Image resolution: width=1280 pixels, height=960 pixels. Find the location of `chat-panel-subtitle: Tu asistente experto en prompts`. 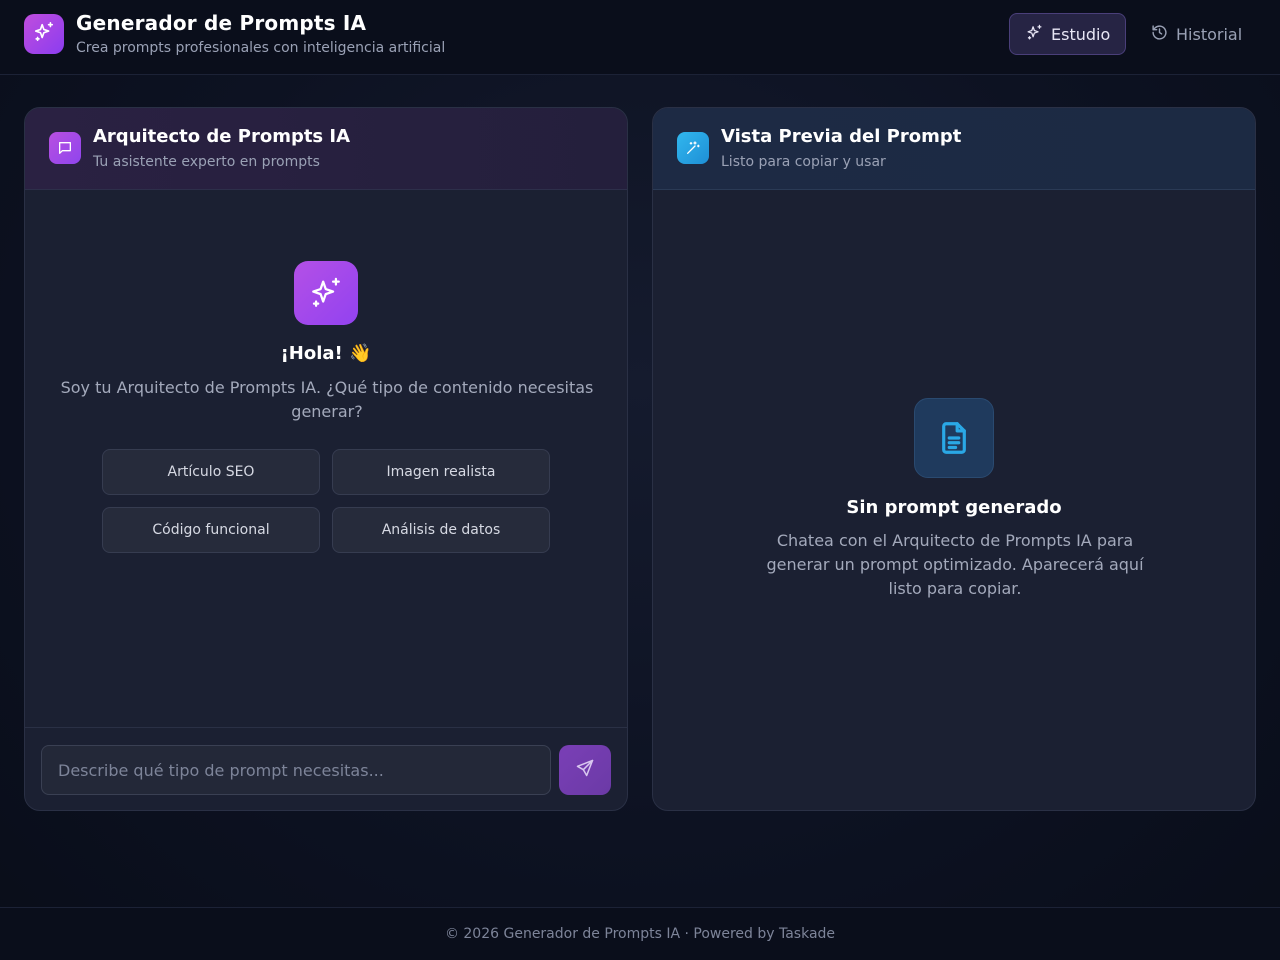

chat-panel-subtitle: Tu asistente experto en prompts is located at coordinates (206, 162).